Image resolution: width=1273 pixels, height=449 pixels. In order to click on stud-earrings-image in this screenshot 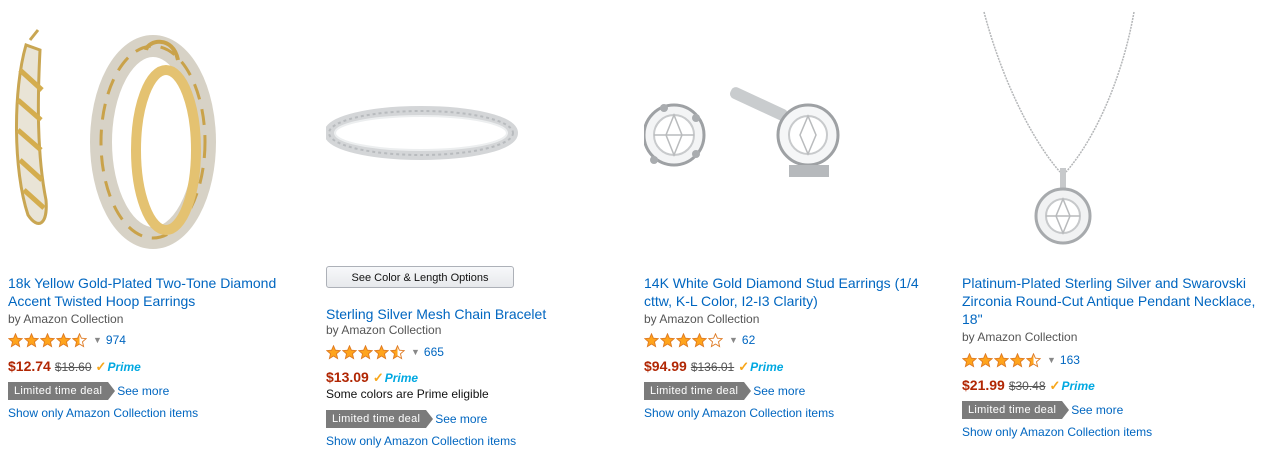, I will do `click(794, 131)`.